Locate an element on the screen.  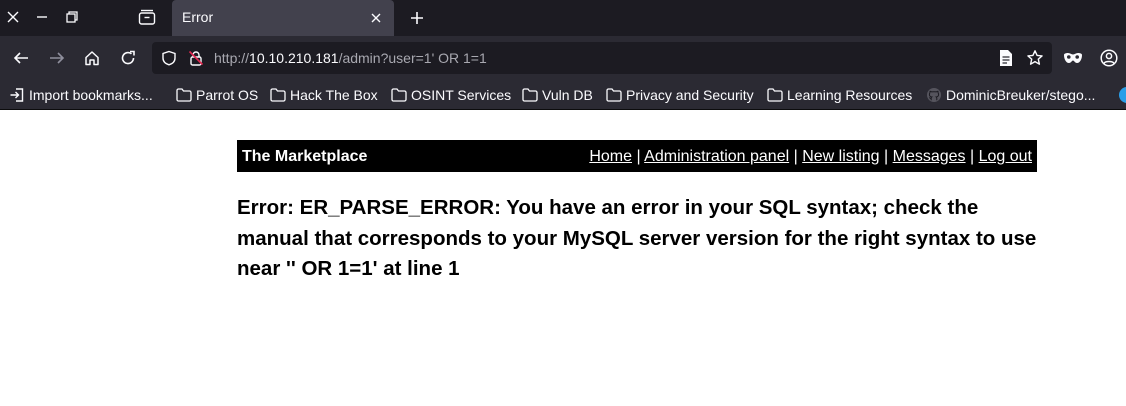
nav-link-messages: Messages is located at coordinates (929, 156).